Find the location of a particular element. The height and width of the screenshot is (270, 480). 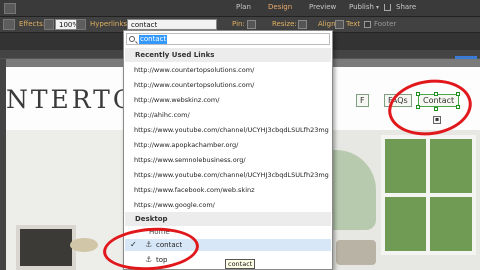

footer-checkbox is located at coordinates (367, 24).